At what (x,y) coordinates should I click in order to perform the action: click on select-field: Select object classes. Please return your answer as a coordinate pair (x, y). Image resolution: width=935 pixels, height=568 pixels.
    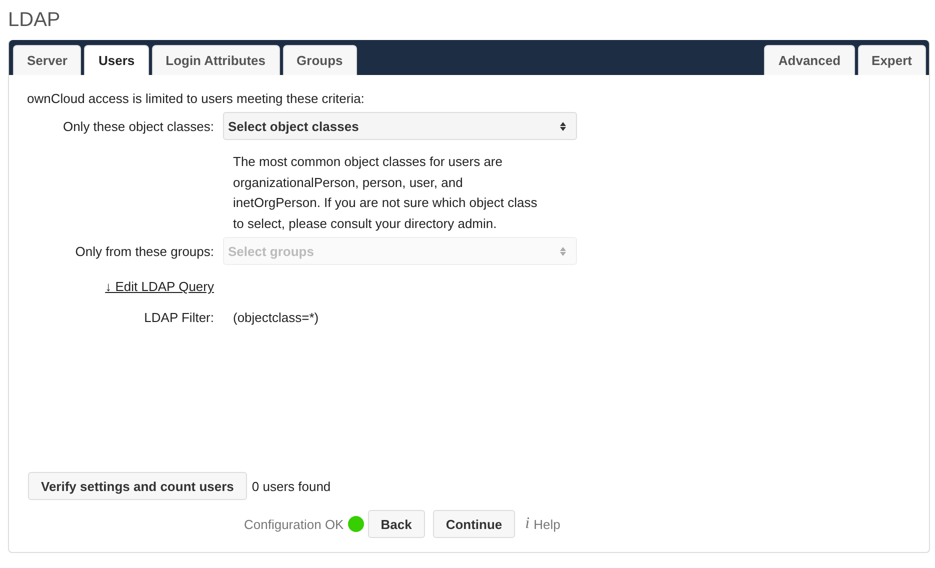
    Looking at the image, I should click on (400, 126).